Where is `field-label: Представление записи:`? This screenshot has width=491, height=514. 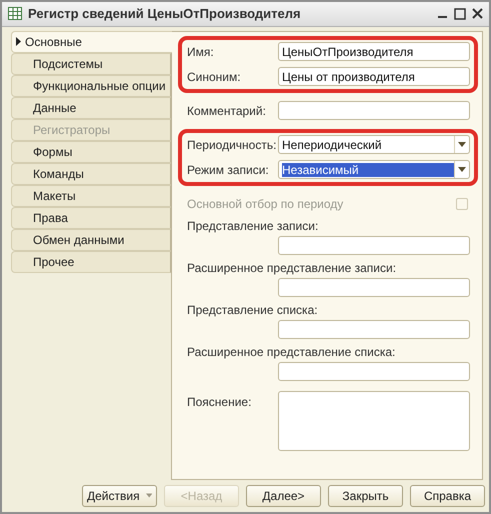 field-label: Представление записи: is located at coordinates (253, 225).